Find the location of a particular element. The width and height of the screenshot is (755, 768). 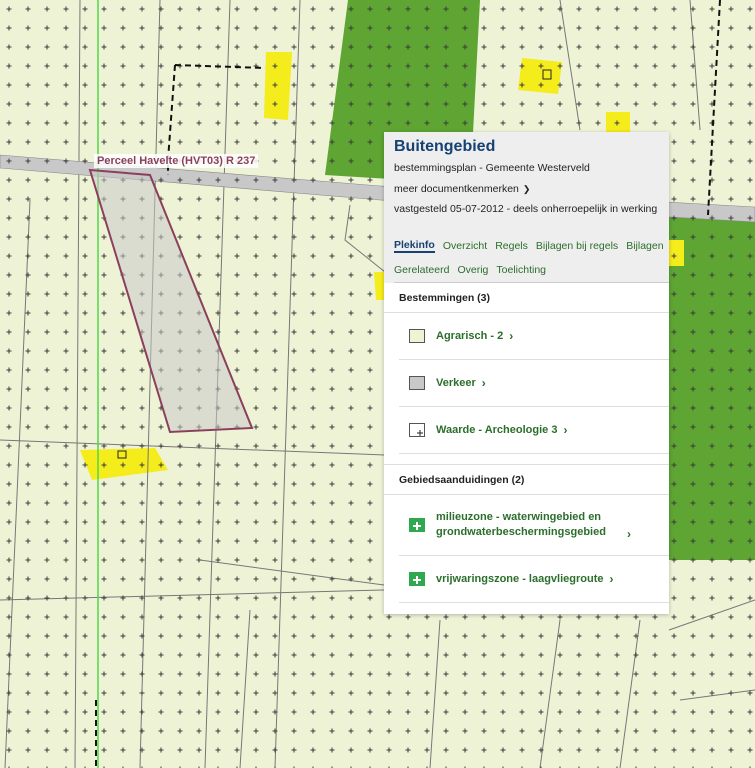

item-label: vrijwaringszone - laagvliegroute is located at coordinates (520, 578).